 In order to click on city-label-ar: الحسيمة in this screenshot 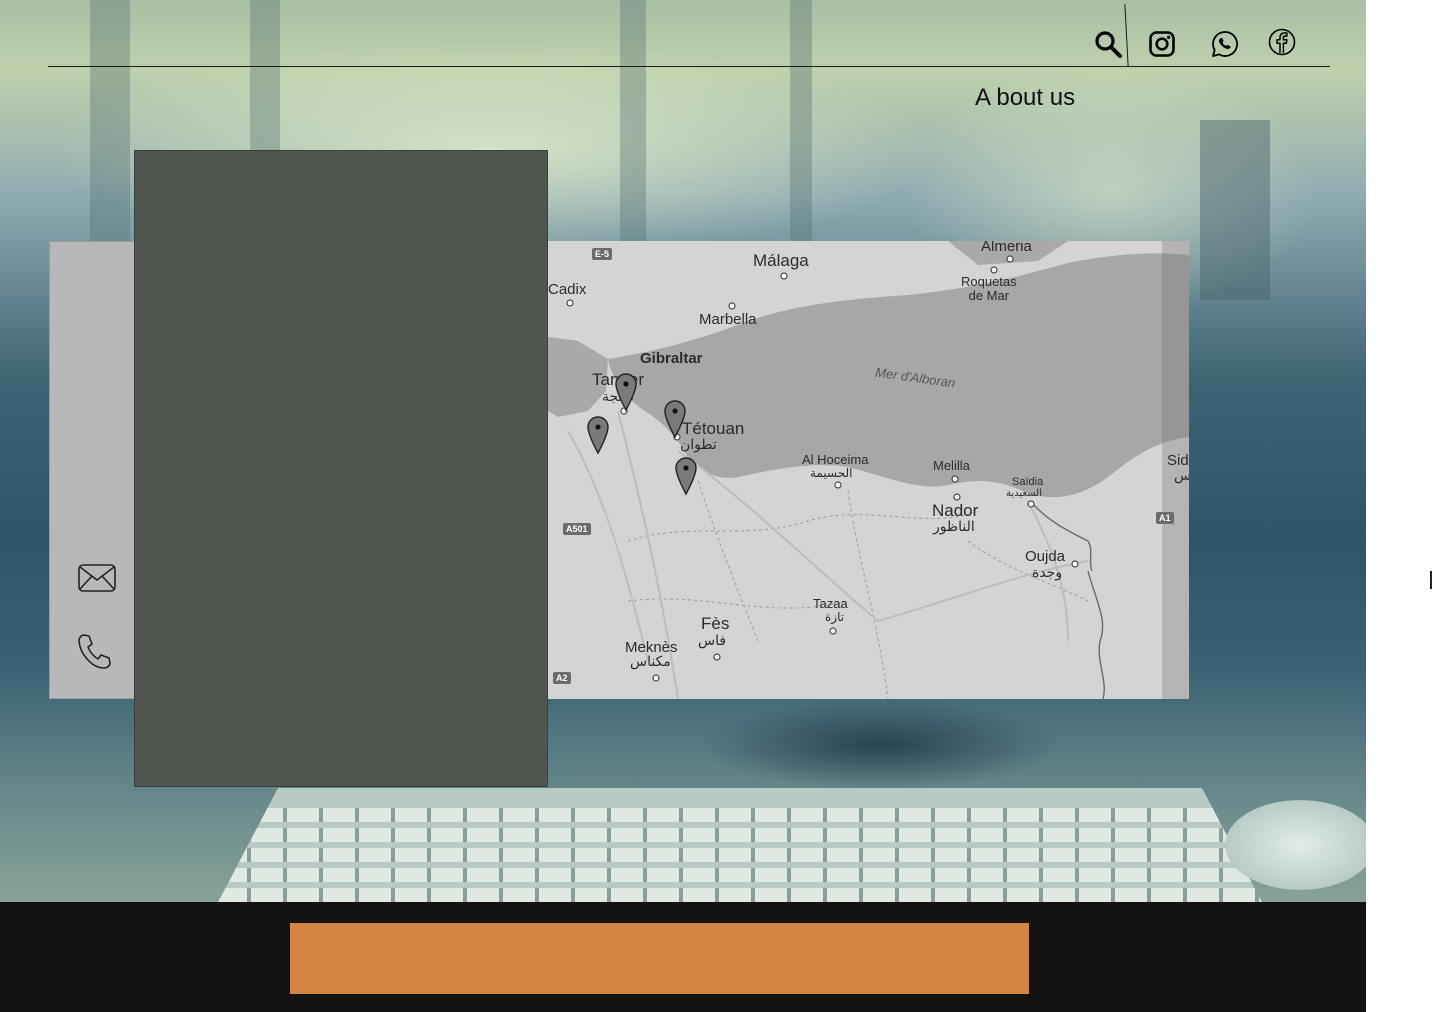, I will do `click(831, 473)`.